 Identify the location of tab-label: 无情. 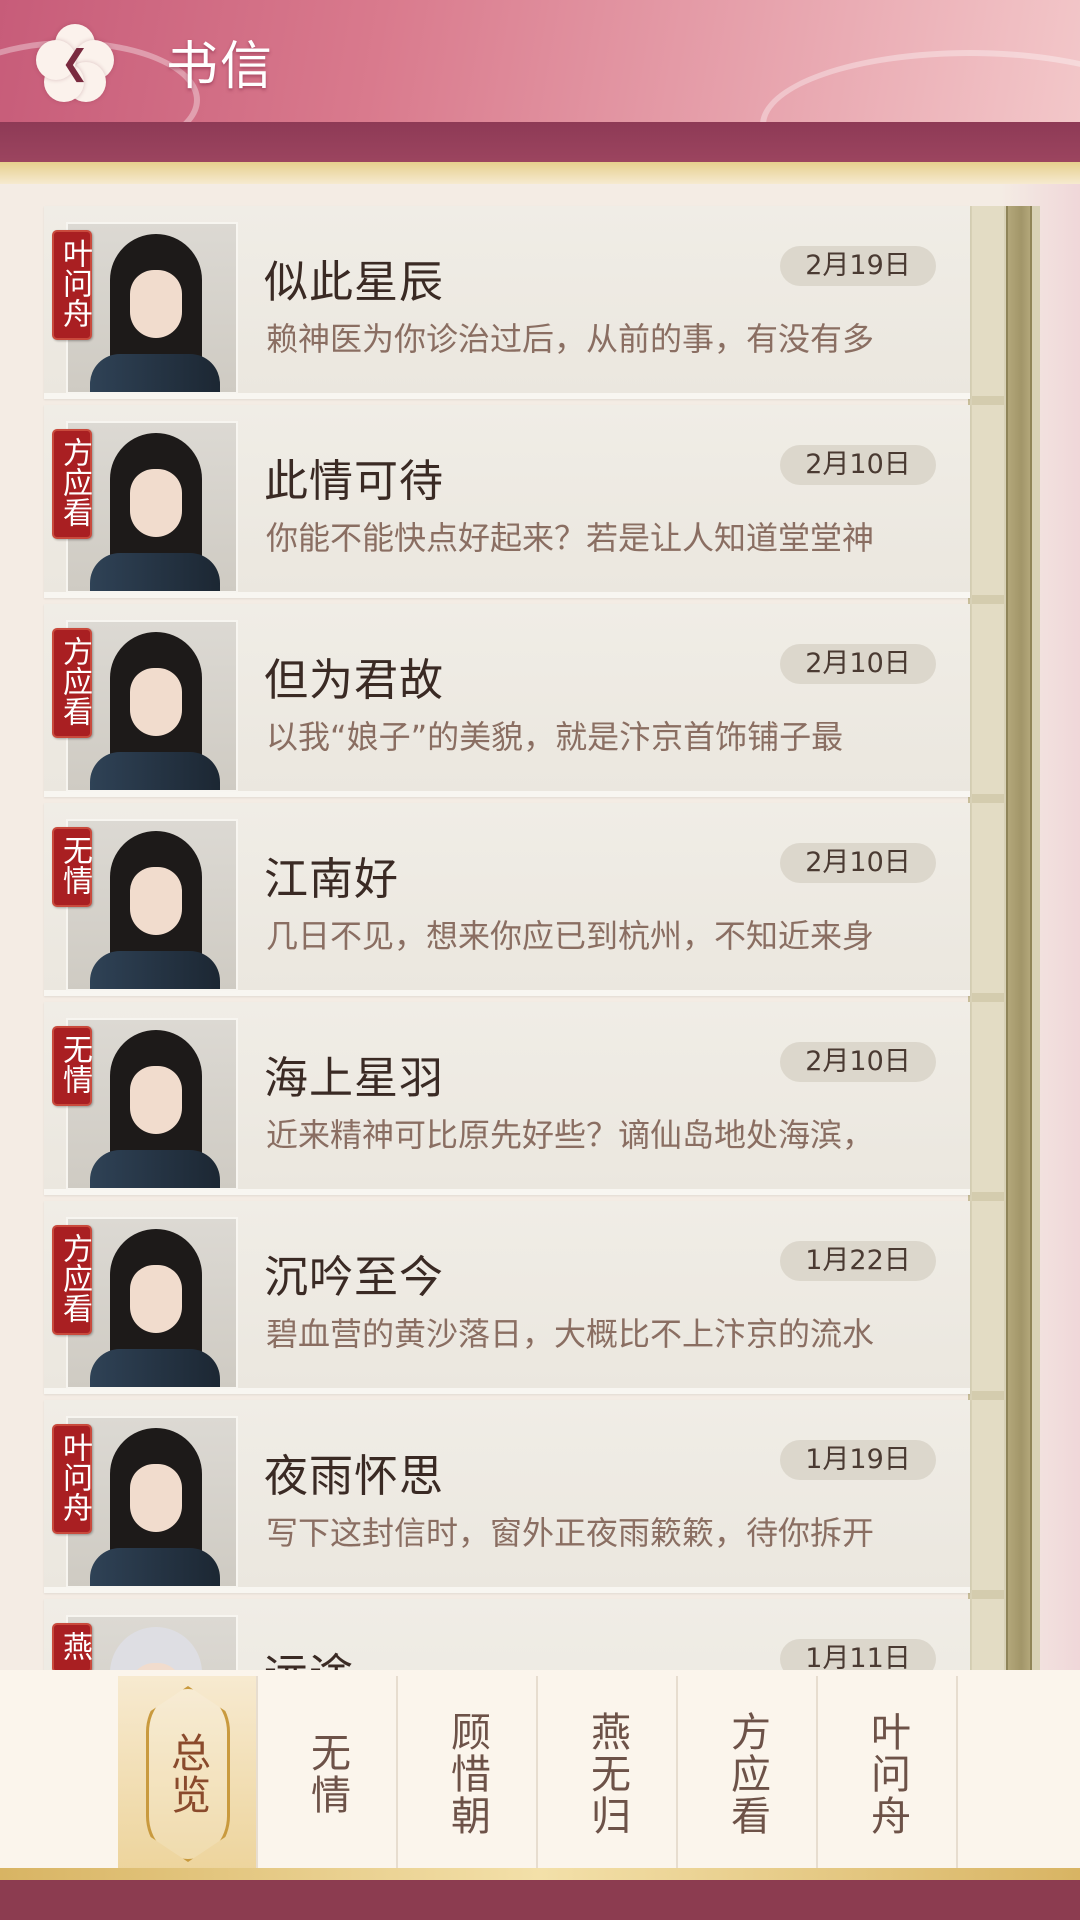
(327, 1774).